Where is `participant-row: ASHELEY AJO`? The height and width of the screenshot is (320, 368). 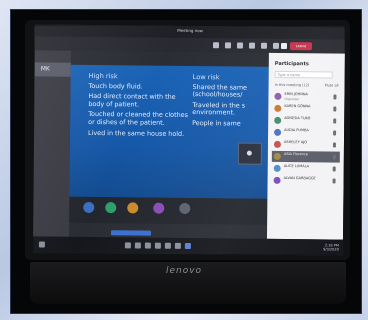
participant-row: ASHELEY AJO is located at coordinates (306, 145).